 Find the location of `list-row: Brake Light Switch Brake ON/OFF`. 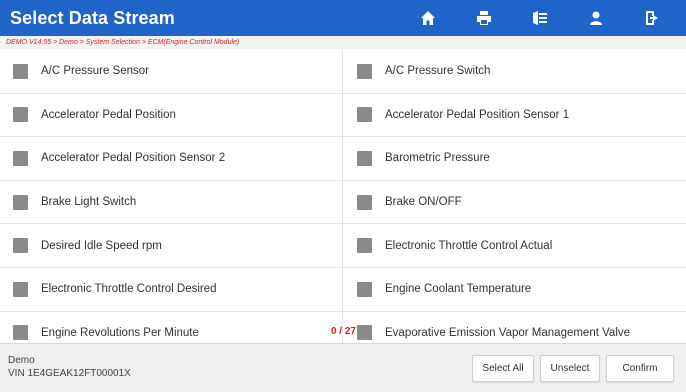

list-row: Brake Light Switch Brake ON/OFF is located at coordinates (343, 202).